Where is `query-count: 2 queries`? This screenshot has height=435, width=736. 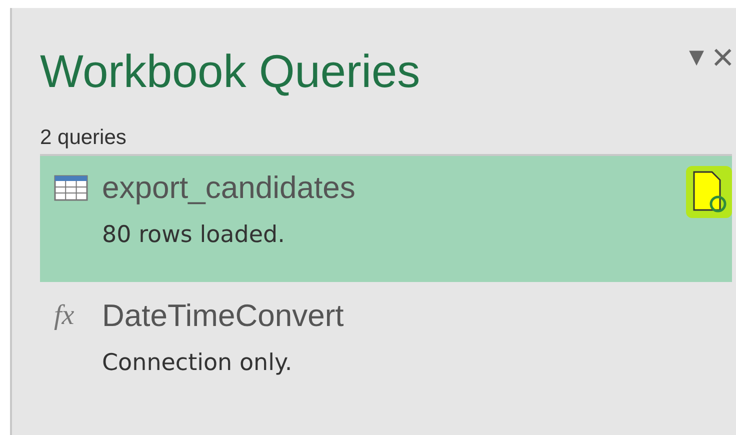 query-count: 2 queries is located at coordinates (84, 138).